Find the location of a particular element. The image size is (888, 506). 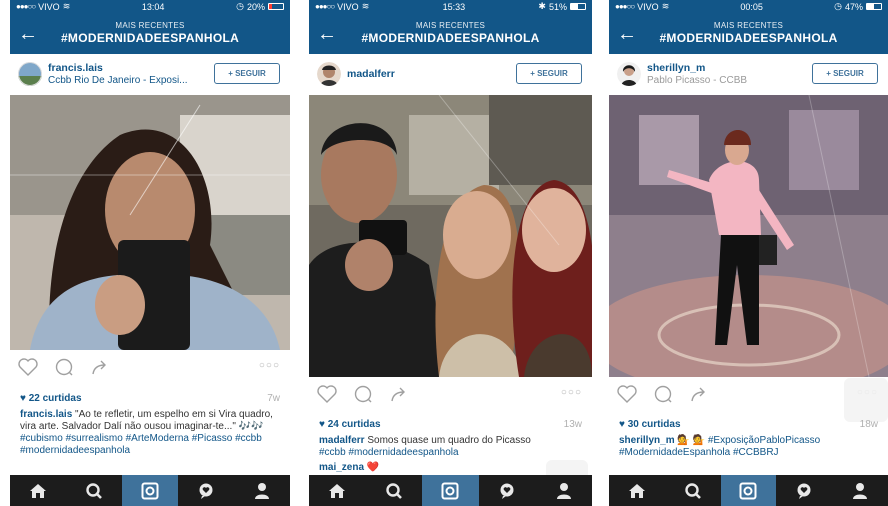

like-count: ♥ 22 curtidas is located at coordinates (51, 398).